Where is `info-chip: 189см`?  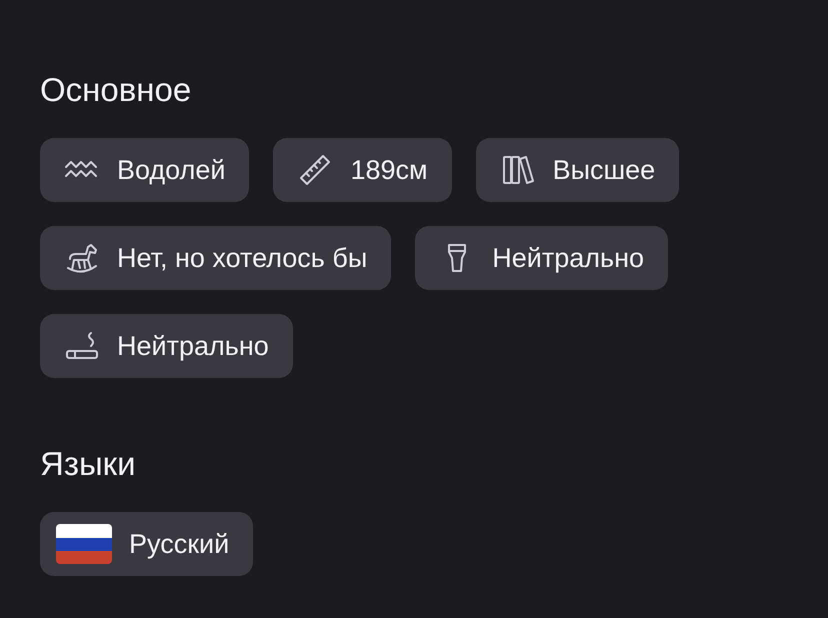
info-chip: 189см is located at coordinates (362, 170).